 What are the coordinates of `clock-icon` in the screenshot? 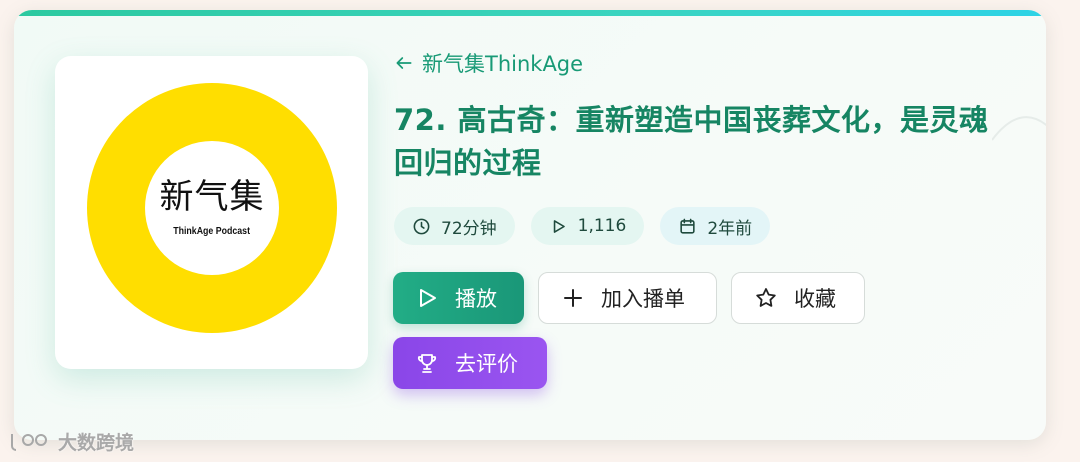 It's located at (421, 226).